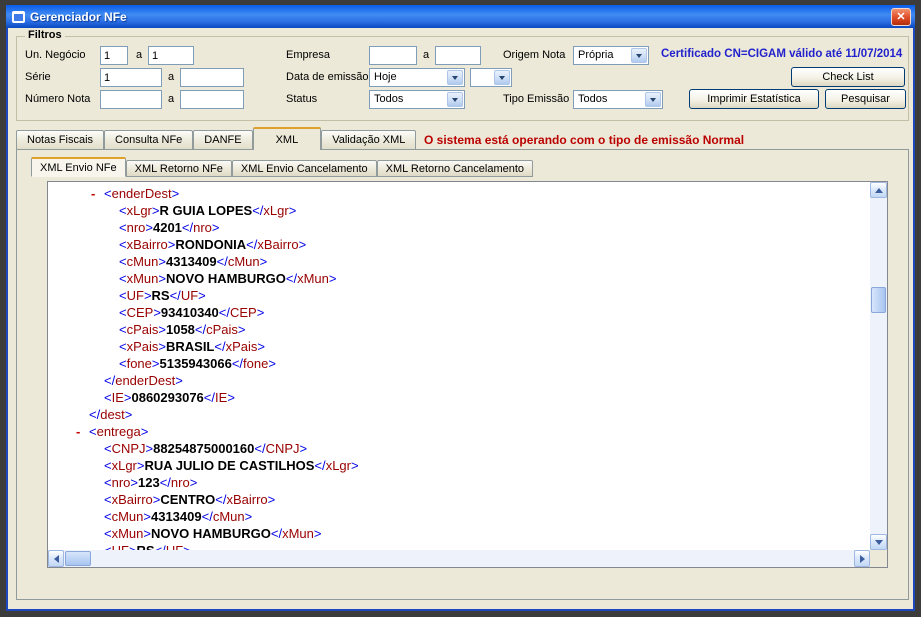  Describe the element at coordinates (78, 167) in the screenshot. I see `subtab-xml-envio-nfe: XML Envio NFe` at that location.